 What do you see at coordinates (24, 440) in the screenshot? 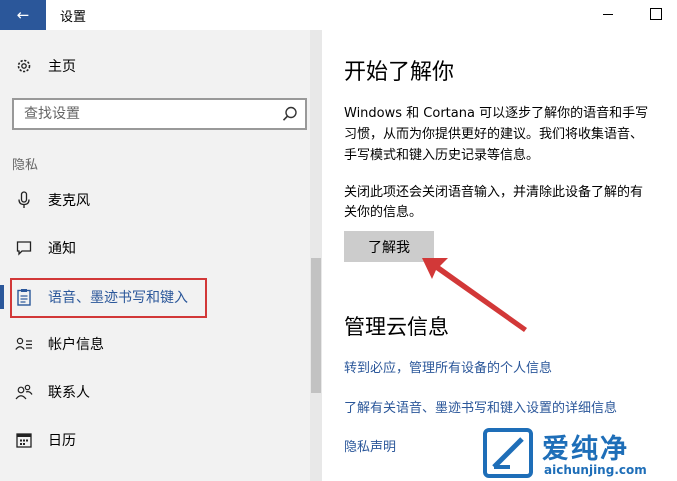
I see `calendar-icon` at bounding box center [24, 440].